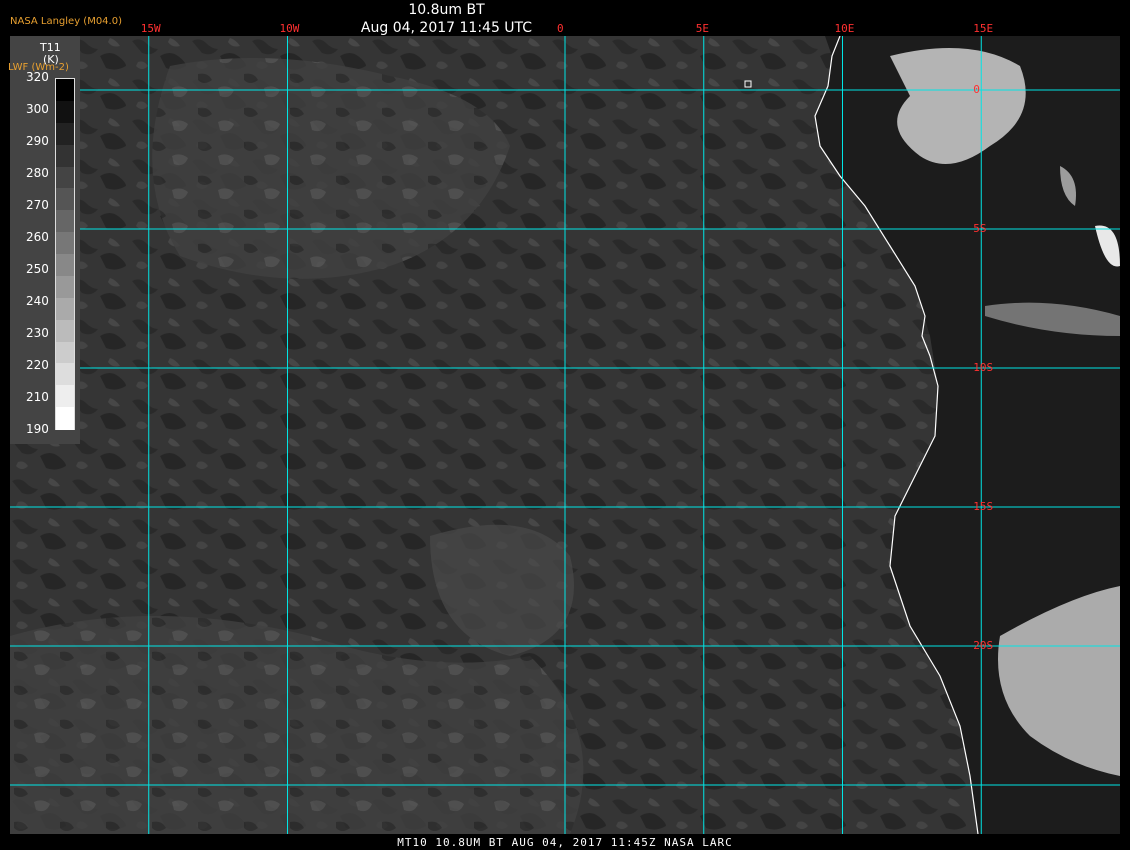 The width and height of the screenshot is (1130, 850). What do you see at coordinates (37, 205) in the screenshot?
I see `legend-tick-label: 270` at bounding box center [37, 205].